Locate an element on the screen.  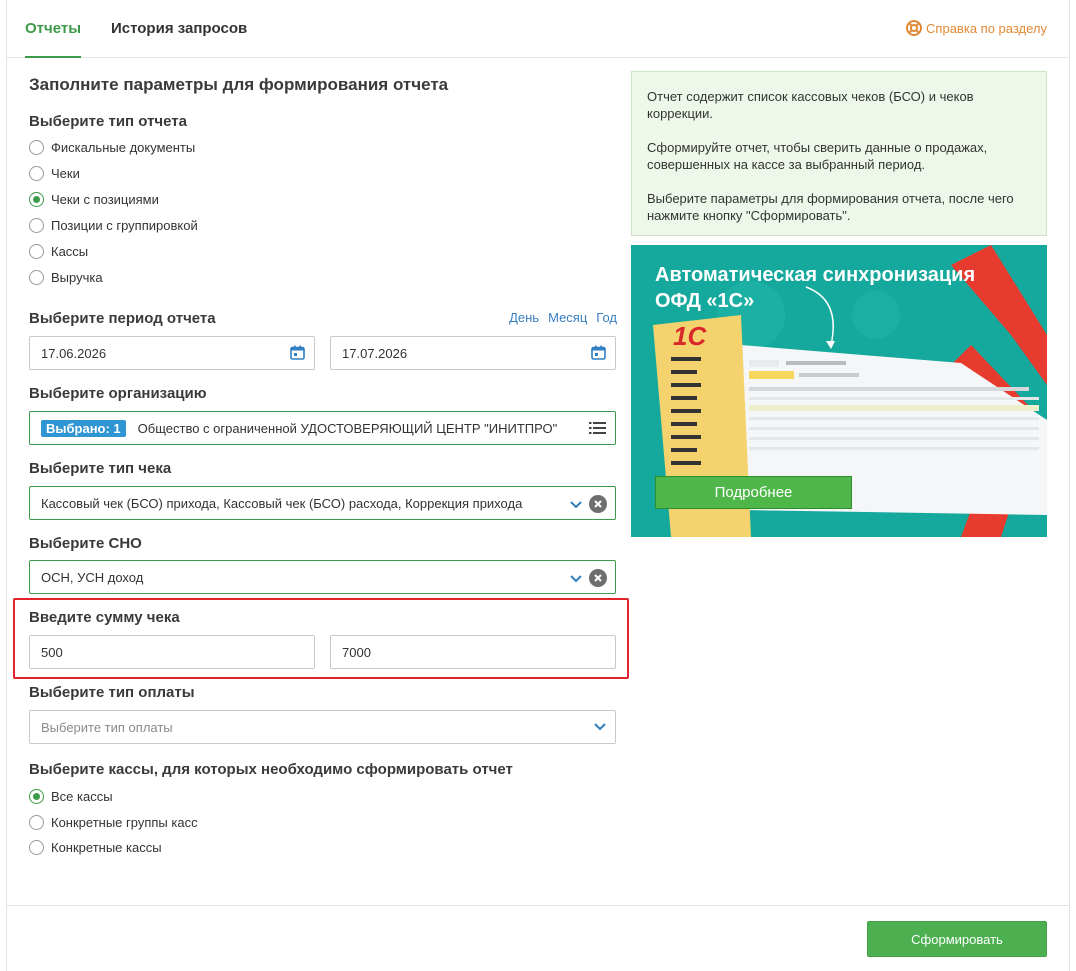
radio-specific-registers: Конкретные кассы is located at coordinates (95, 847).